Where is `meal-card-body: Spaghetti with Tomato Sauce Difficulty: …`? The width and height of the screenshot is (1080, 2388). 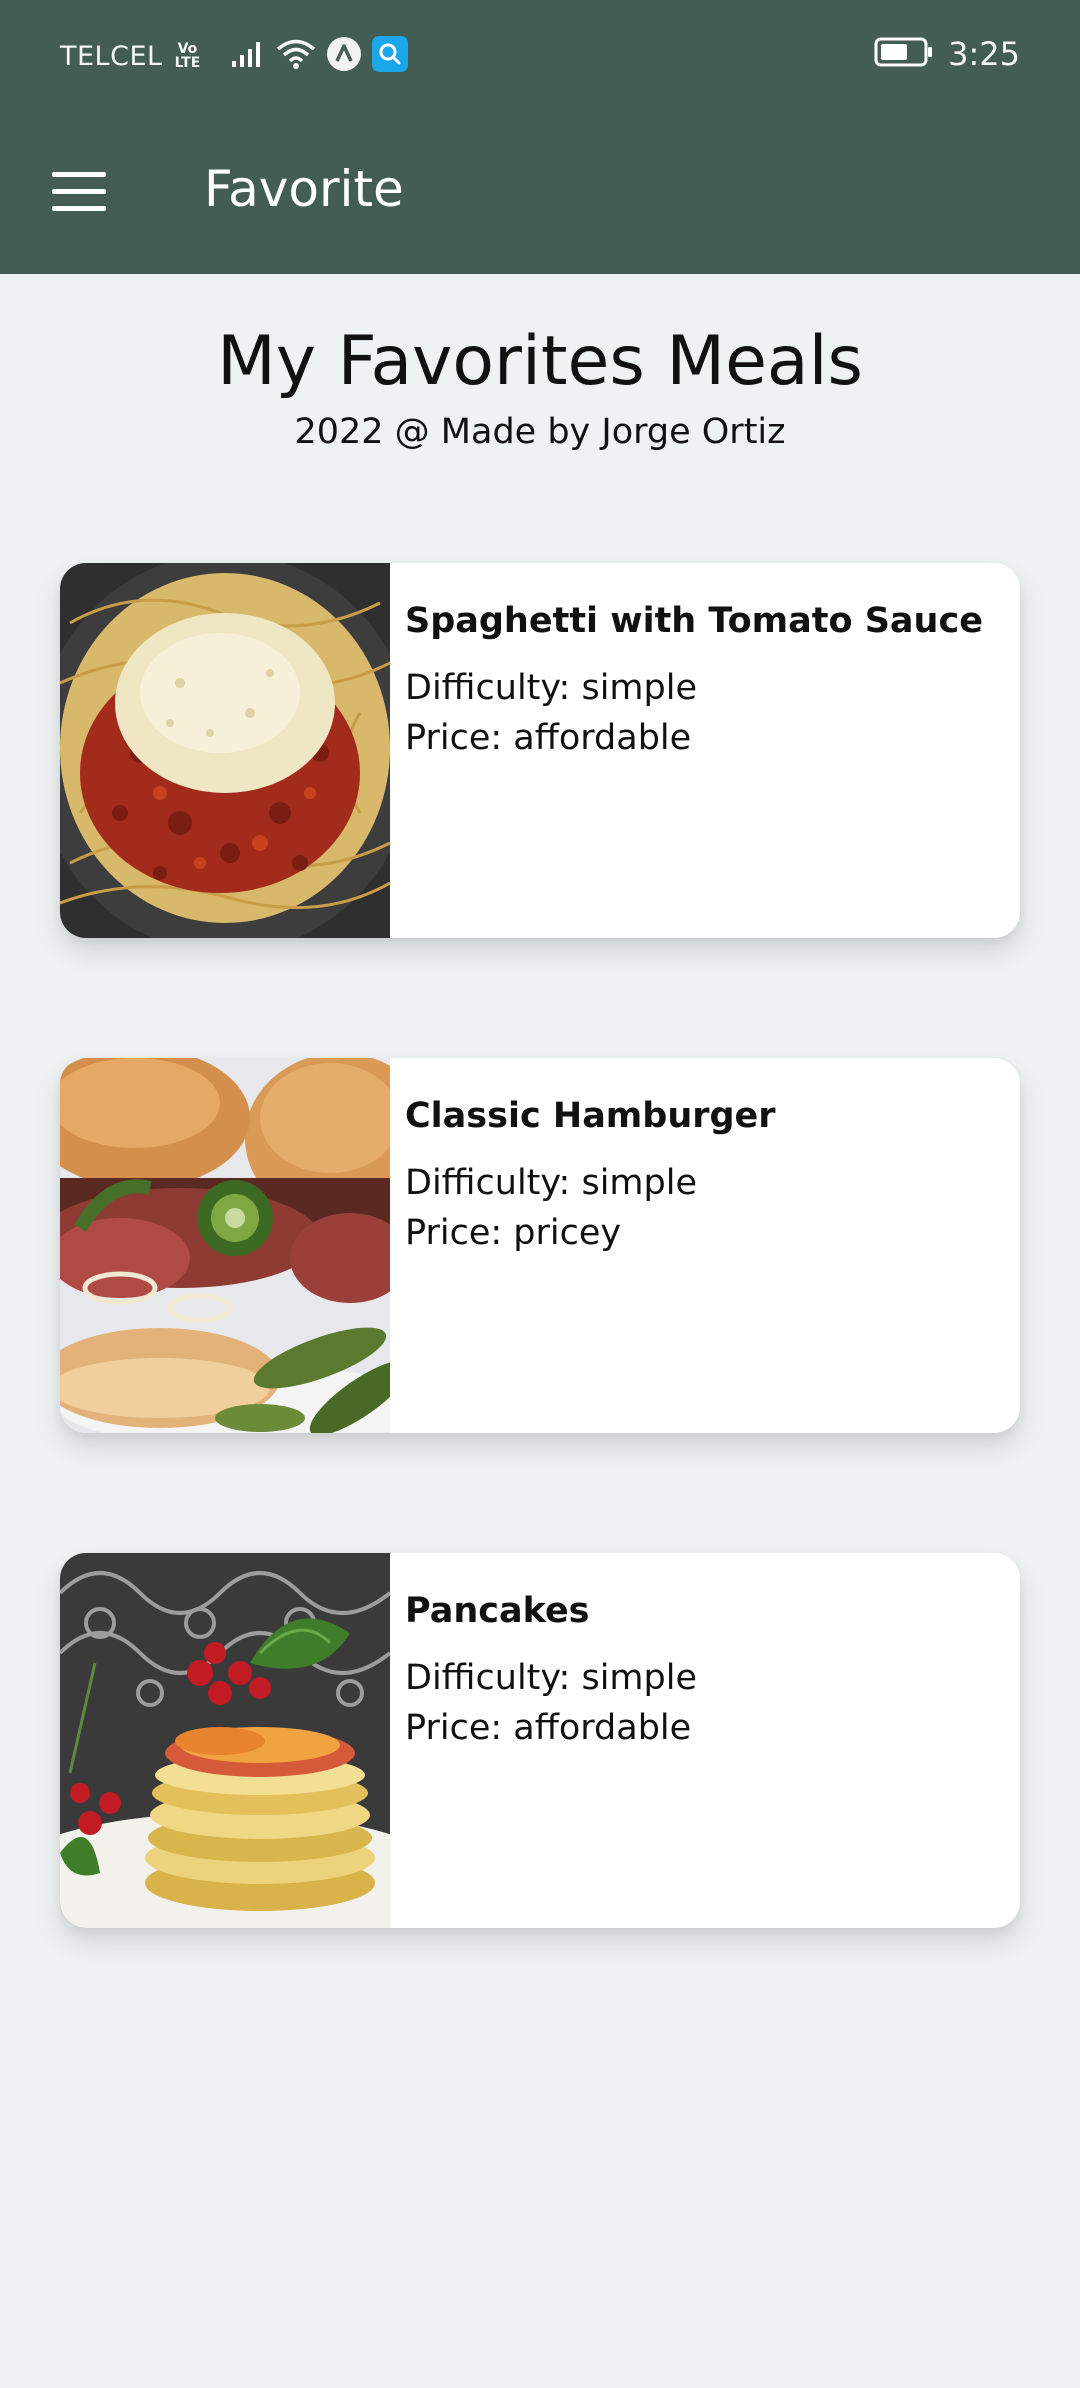 meal-card-body: Spaghetti with Tomato Sauce Difficulty: … is located at coordinates (702, 682).